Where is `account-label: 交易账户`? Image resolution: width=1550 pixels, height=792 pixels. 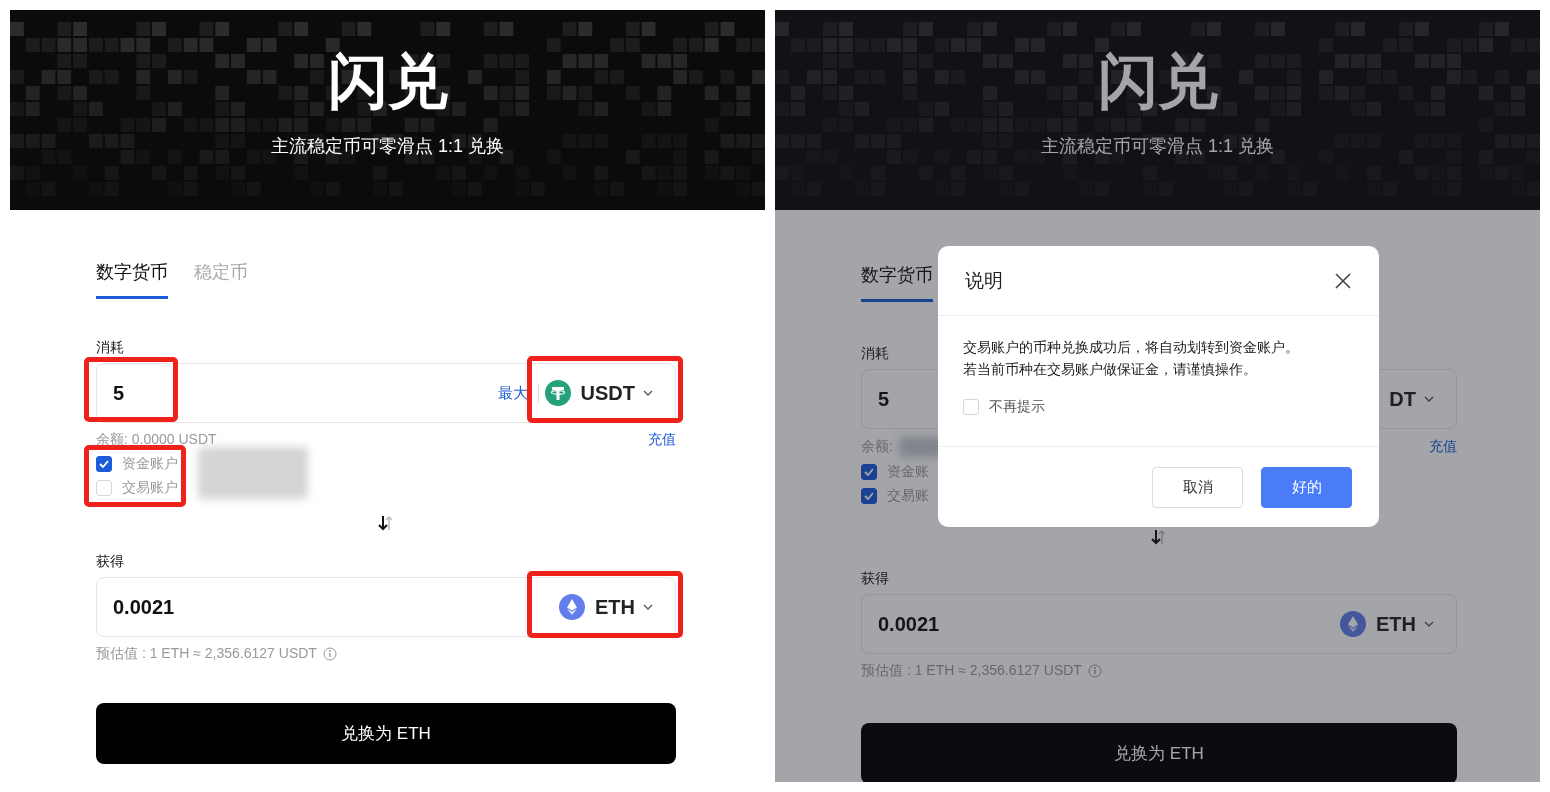 account-label: 交易账户 is located at coordinates (150, 488).